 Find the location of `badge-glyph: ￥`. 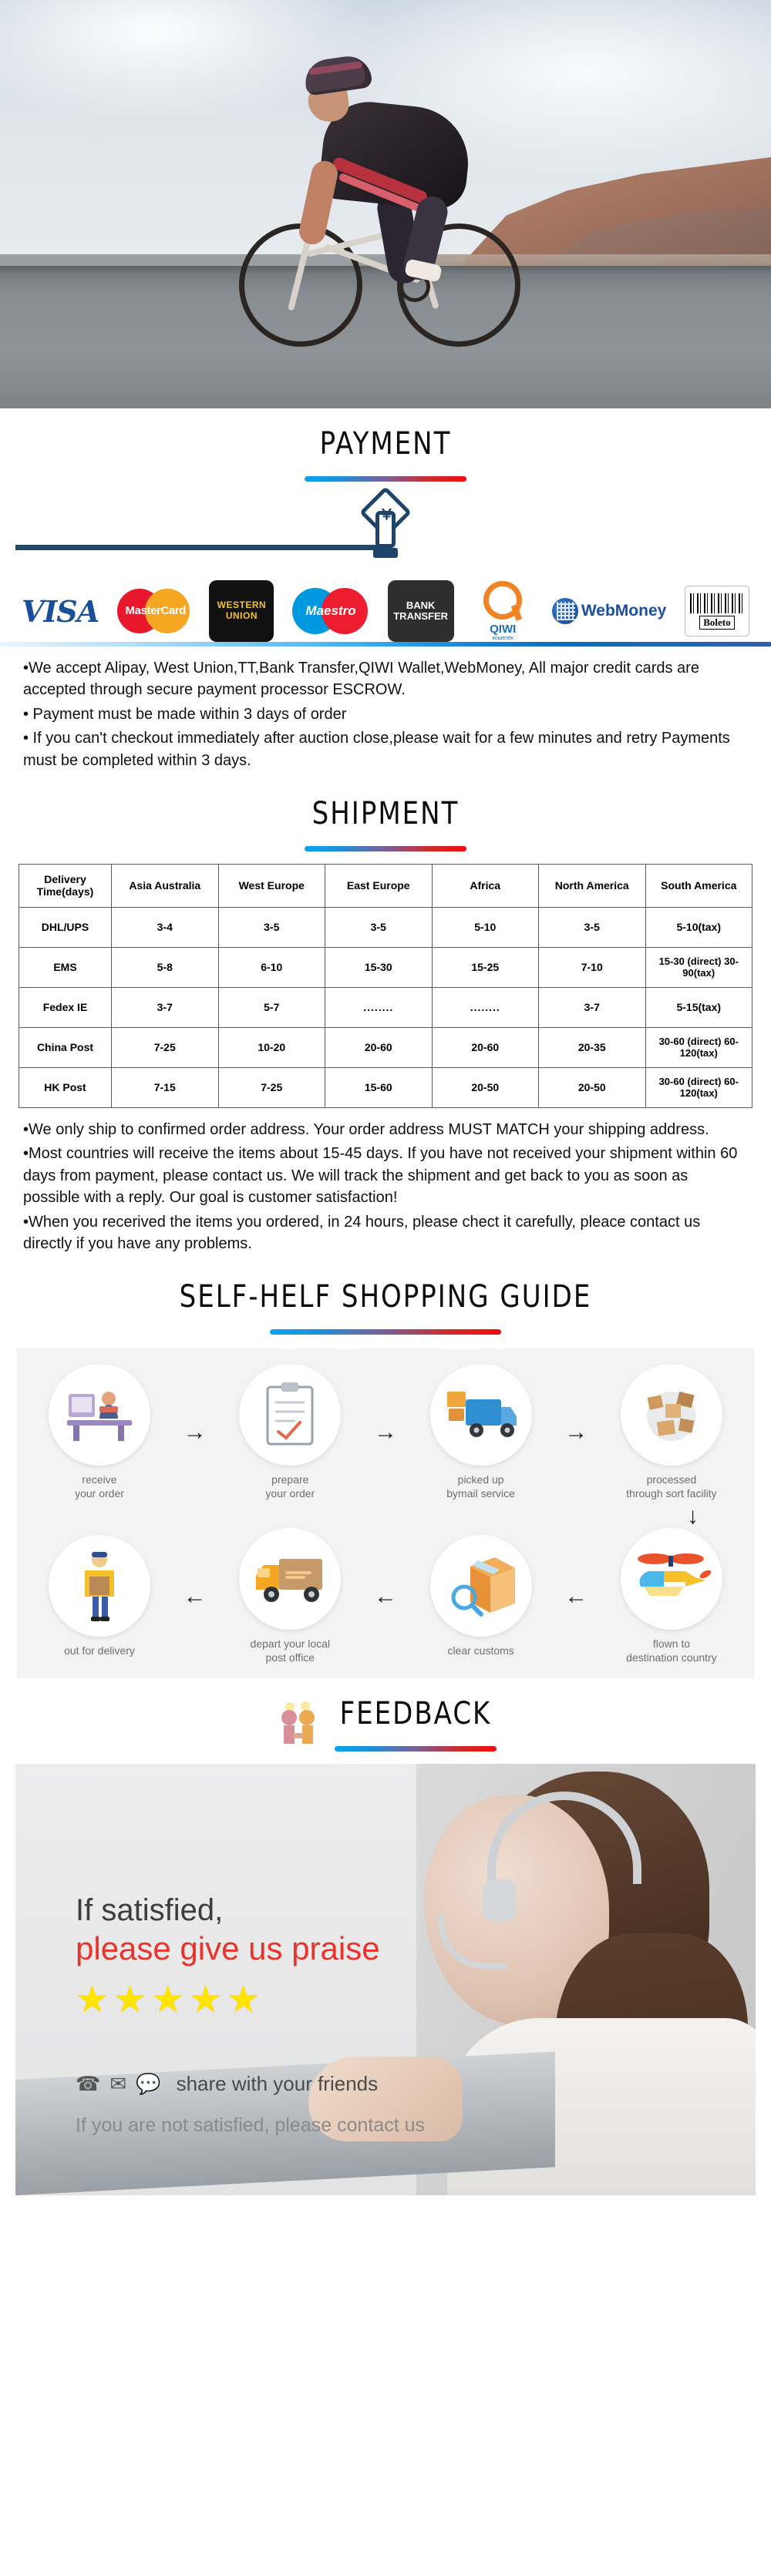

badge-glyph: ￥ is located at coordinates (387, 514).